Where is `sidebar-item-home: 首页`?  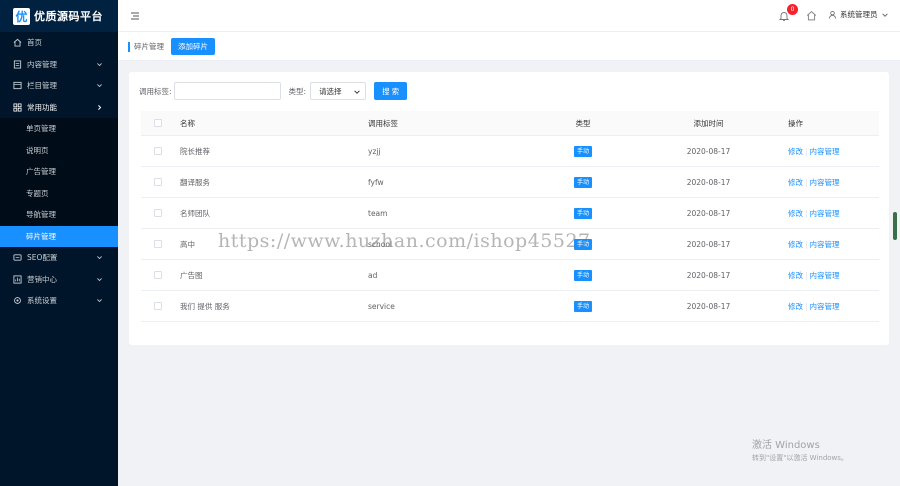 sidebar-item-home: 首页 is located at coordinates (59, 43).